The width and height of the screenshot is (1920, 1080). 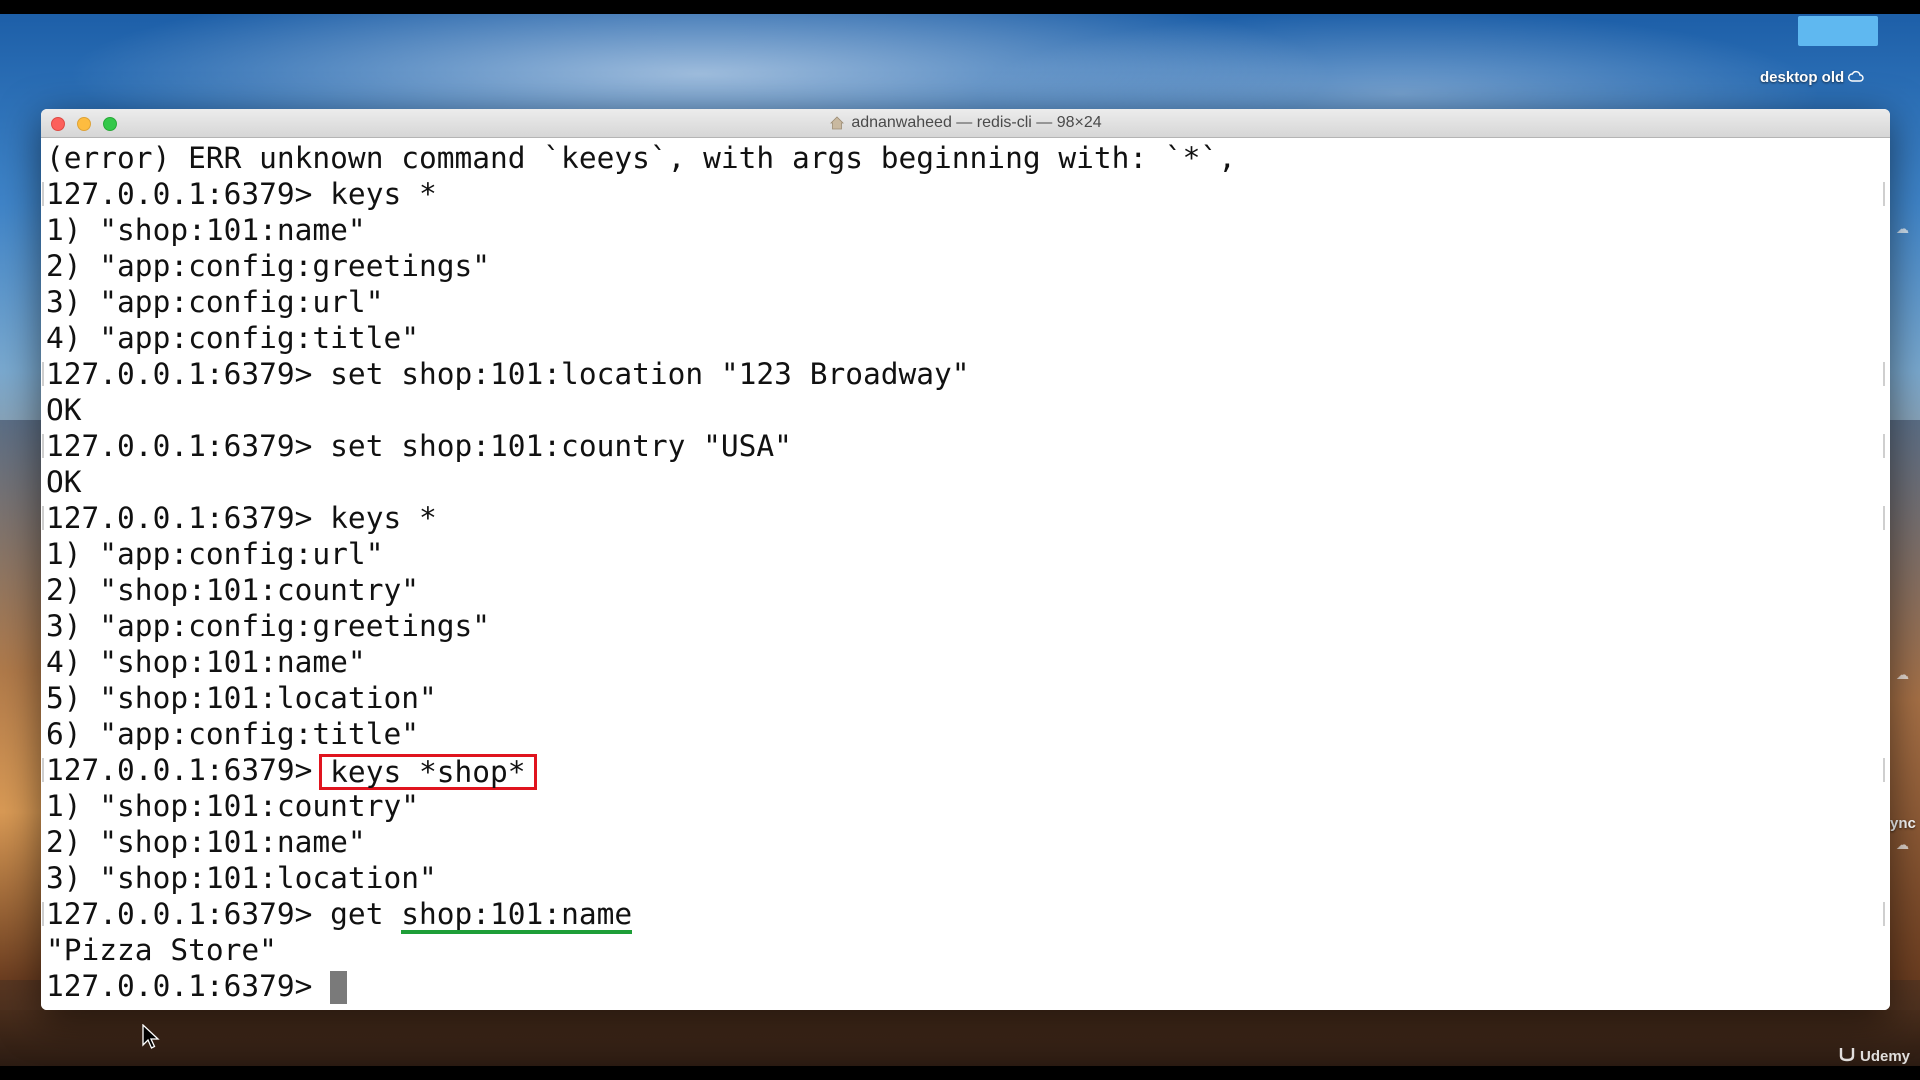 I want to click on terminal-line: 6) "app:config:title", so click(x=232, y=734).